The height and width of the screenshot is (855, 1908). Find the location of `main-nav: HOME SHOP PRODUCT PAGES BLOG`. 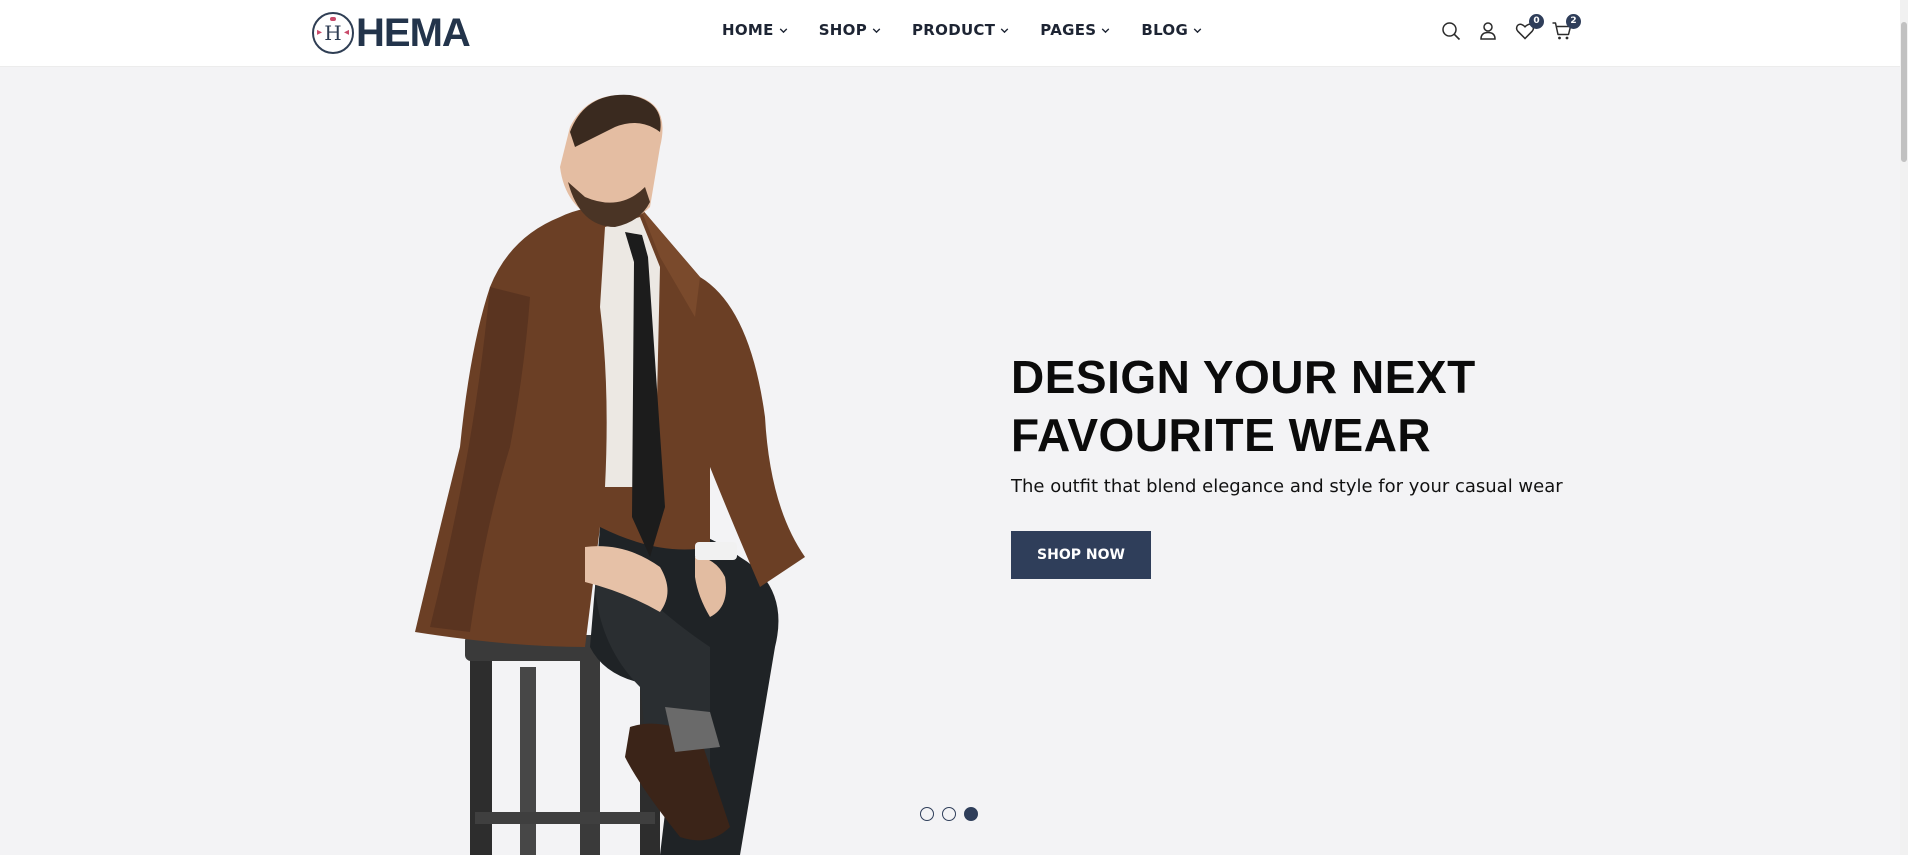

main-nav: HOME SHOP PRODUCT PAGES BLOG is located at coordinates (977, 30).